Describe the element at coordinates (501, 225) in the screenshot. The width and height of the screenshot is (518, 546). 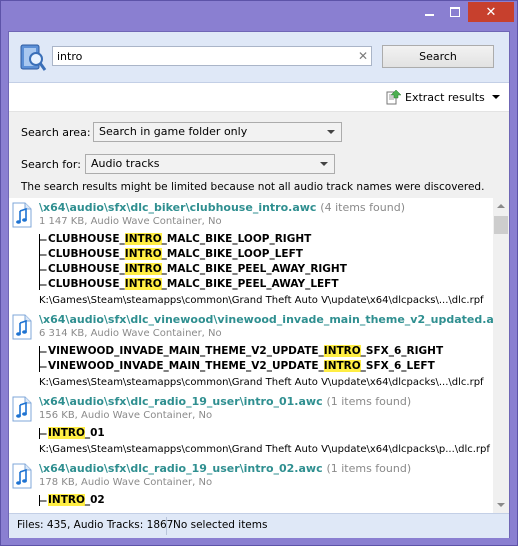
I see `scroll-thumb` at that location.